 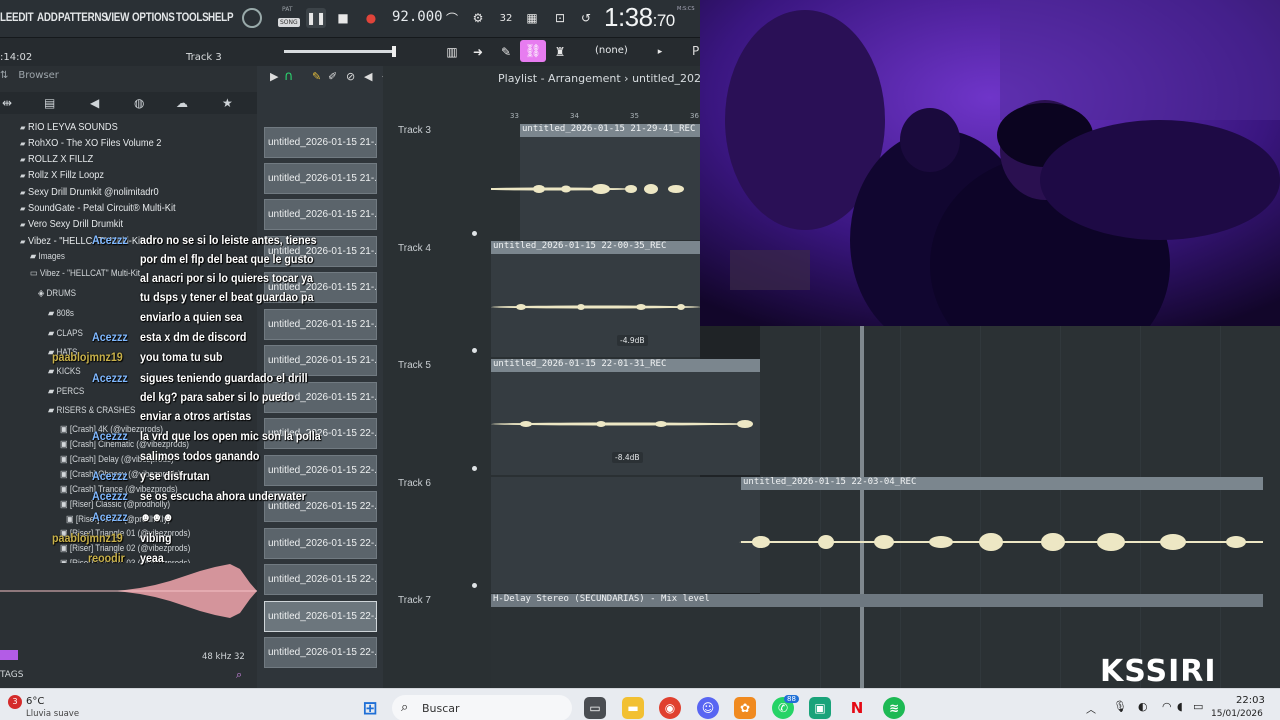 What do you see at coordinates (857, 708) in the screenshot?
I see `netflix-icon: N` at bounding box center [857, 708].